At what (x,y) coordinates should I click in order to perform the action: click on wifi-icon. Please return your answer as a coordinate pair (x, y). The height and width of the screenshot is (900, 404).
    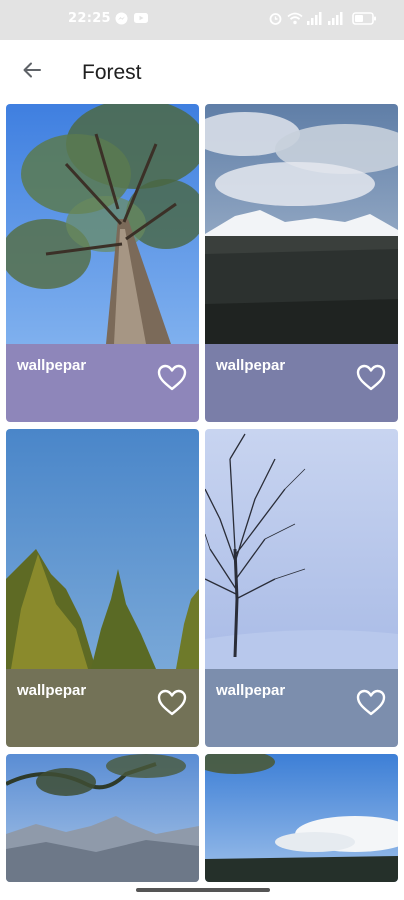
    Looking at the image, I should click on (295, 20).